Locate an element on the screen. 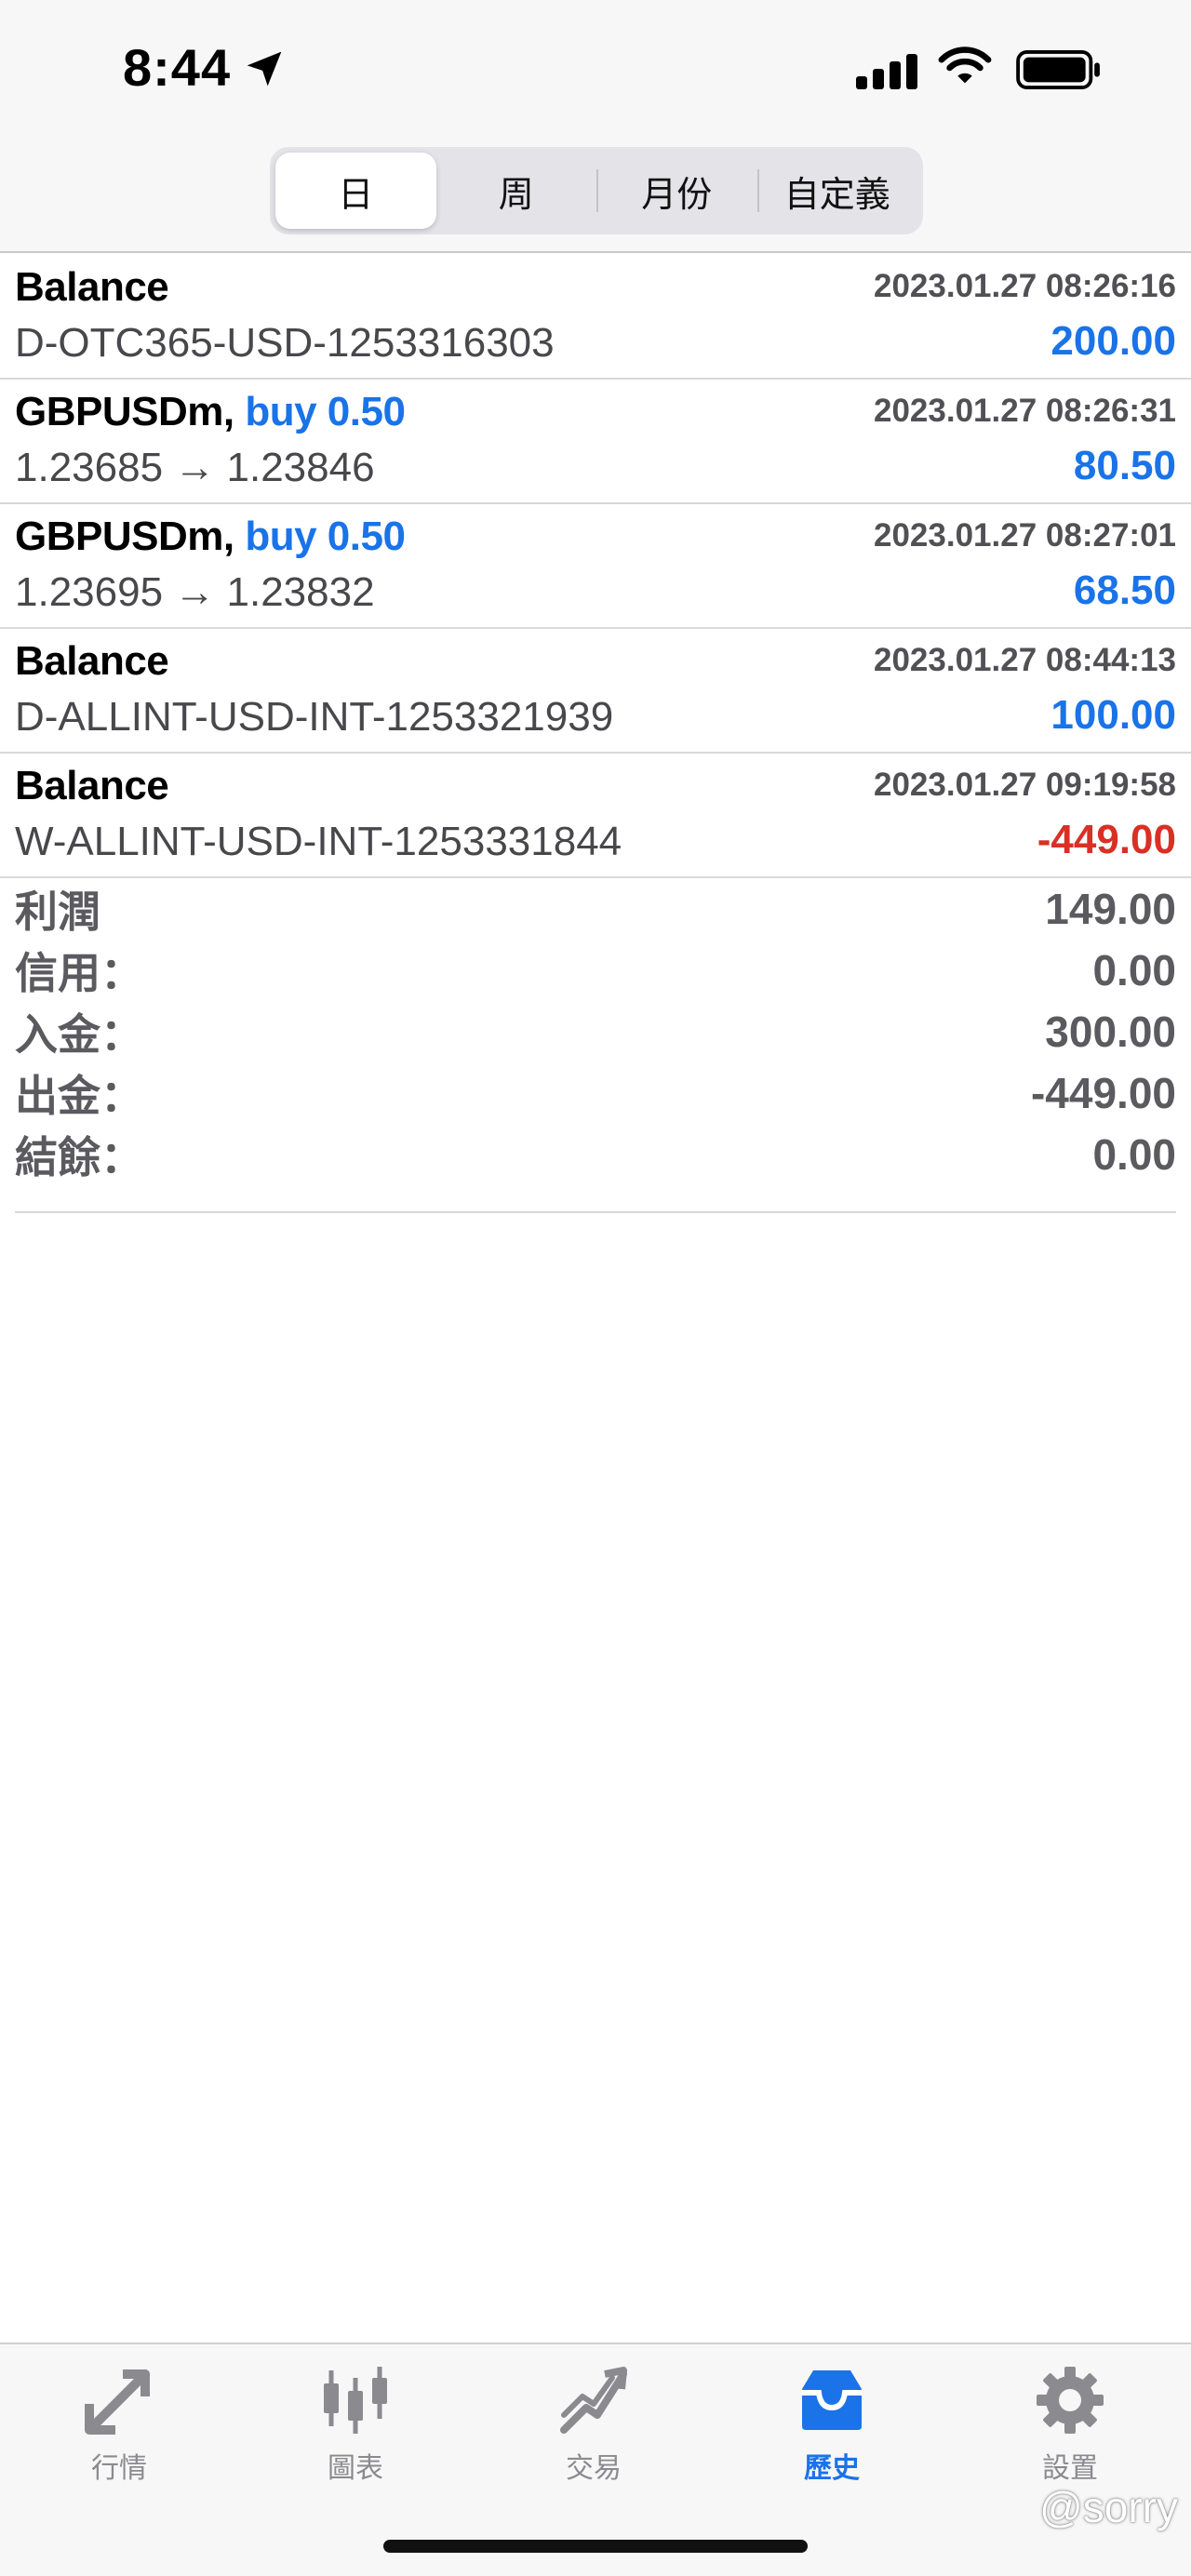 This screenshot has width=1191, height=2576. summary-credit: 信用： 0.00 is located at coordinates (595, 970).